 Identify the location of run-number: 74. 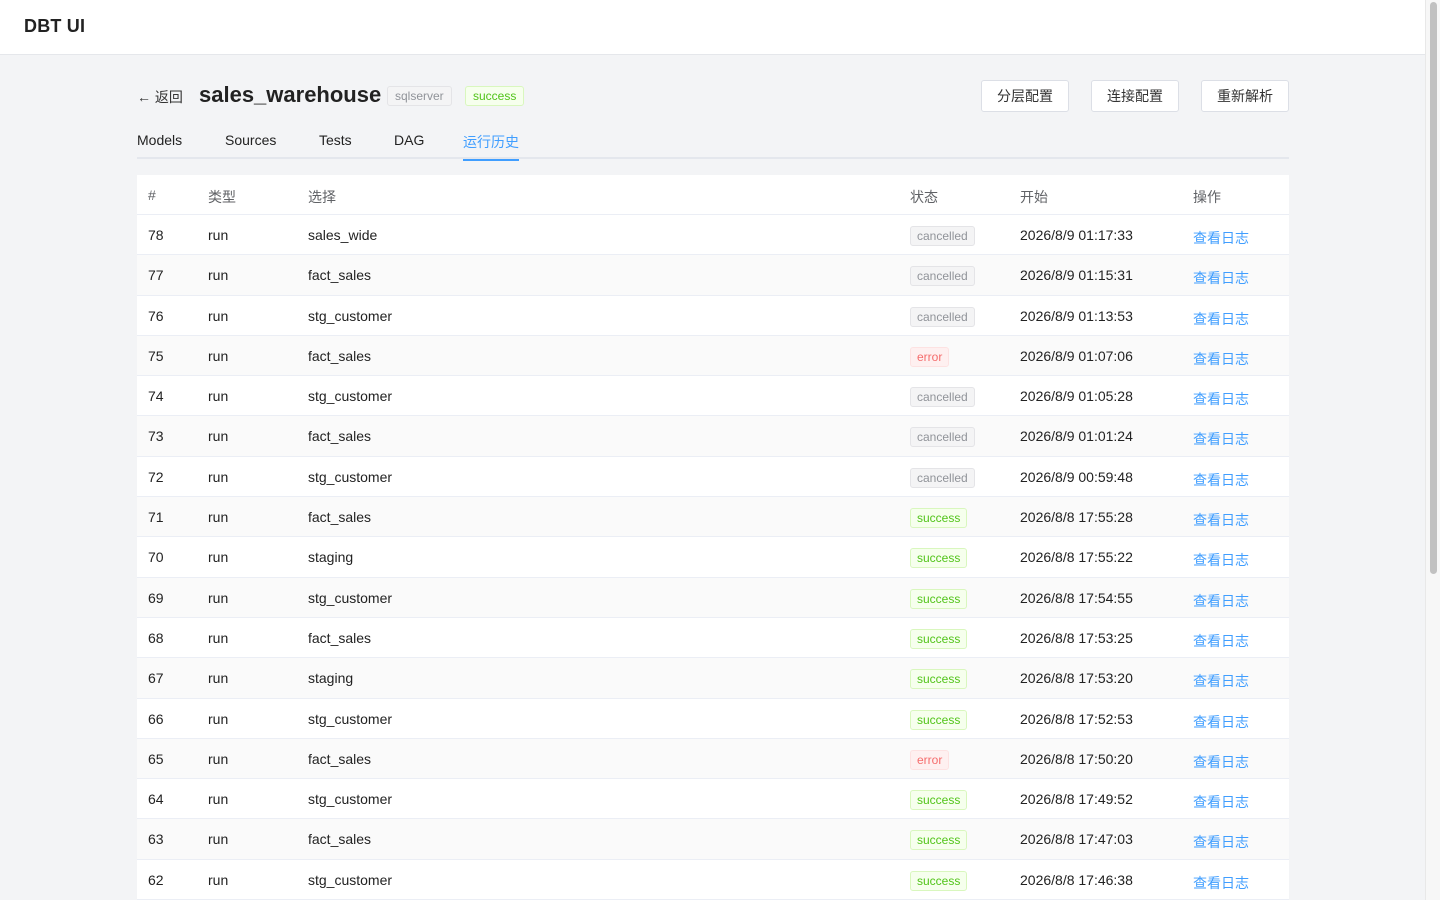
(156, 396).